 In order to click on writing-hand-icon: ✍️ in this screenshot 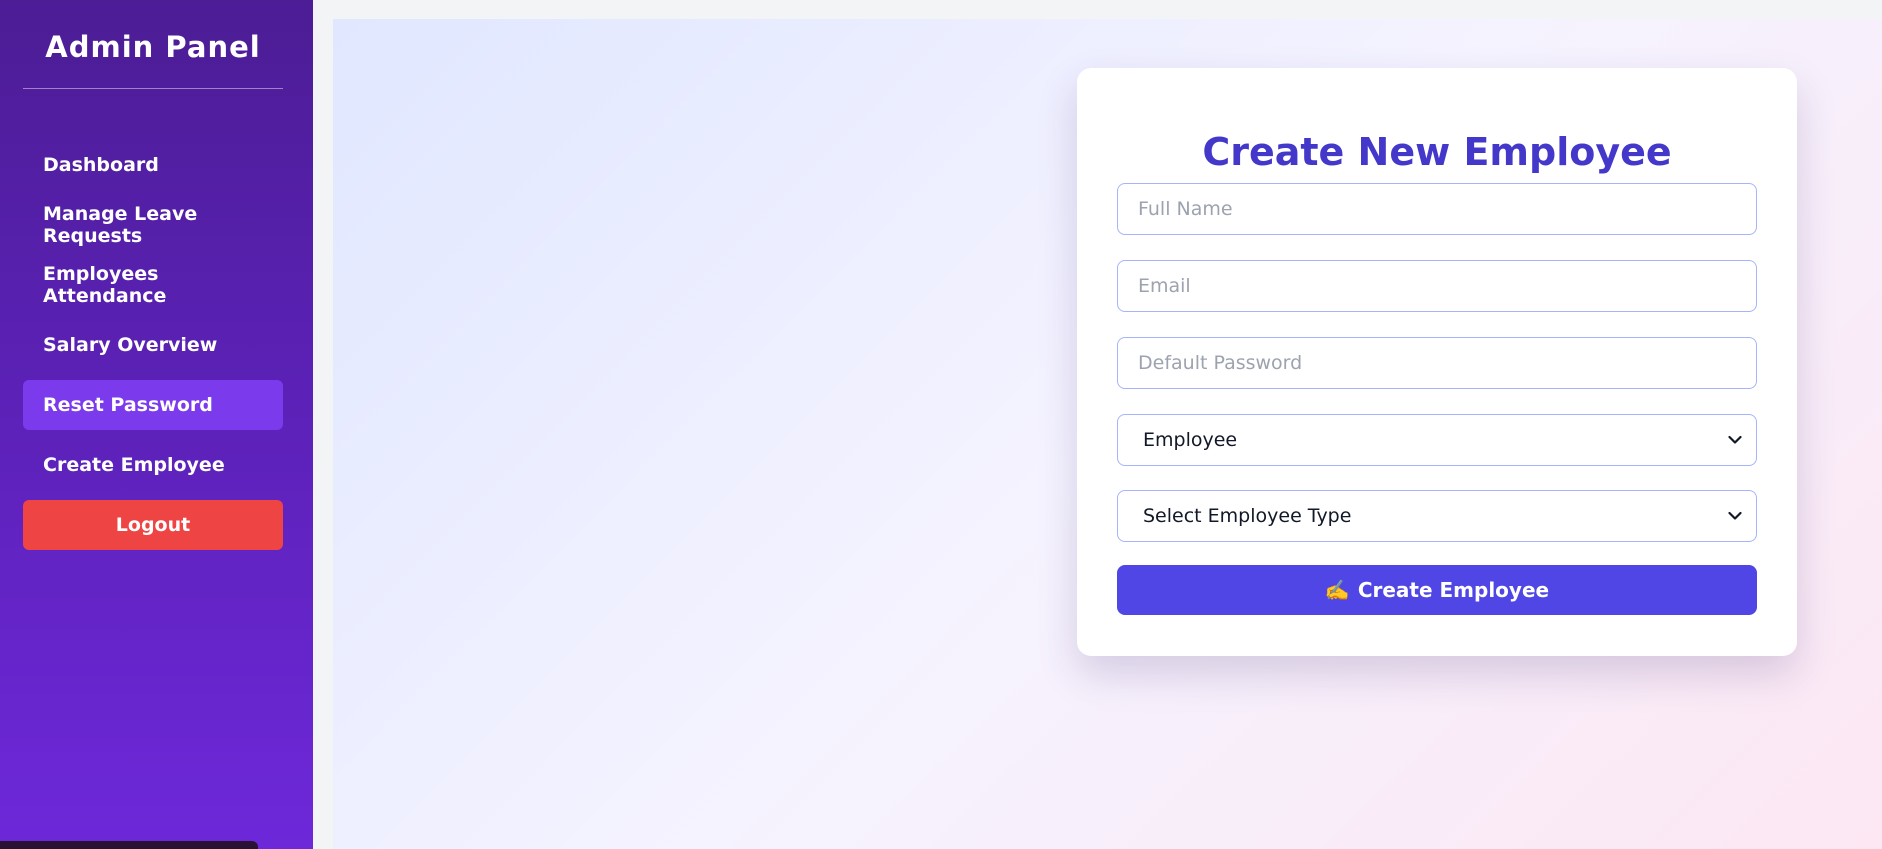, I will do `click(1337, 590)`.